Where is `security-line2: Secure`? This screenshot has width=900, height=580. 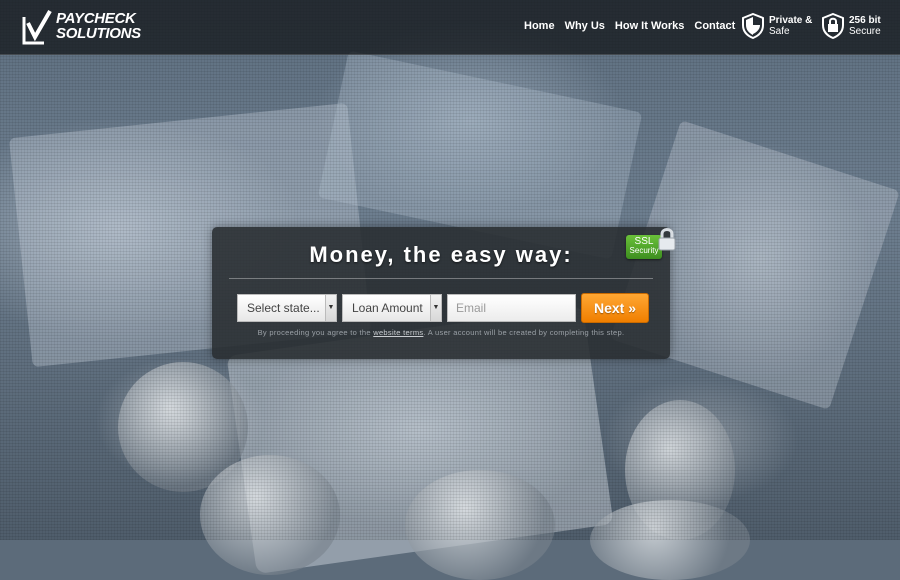
security-line2: Secure is located at coordinates (865, 31).